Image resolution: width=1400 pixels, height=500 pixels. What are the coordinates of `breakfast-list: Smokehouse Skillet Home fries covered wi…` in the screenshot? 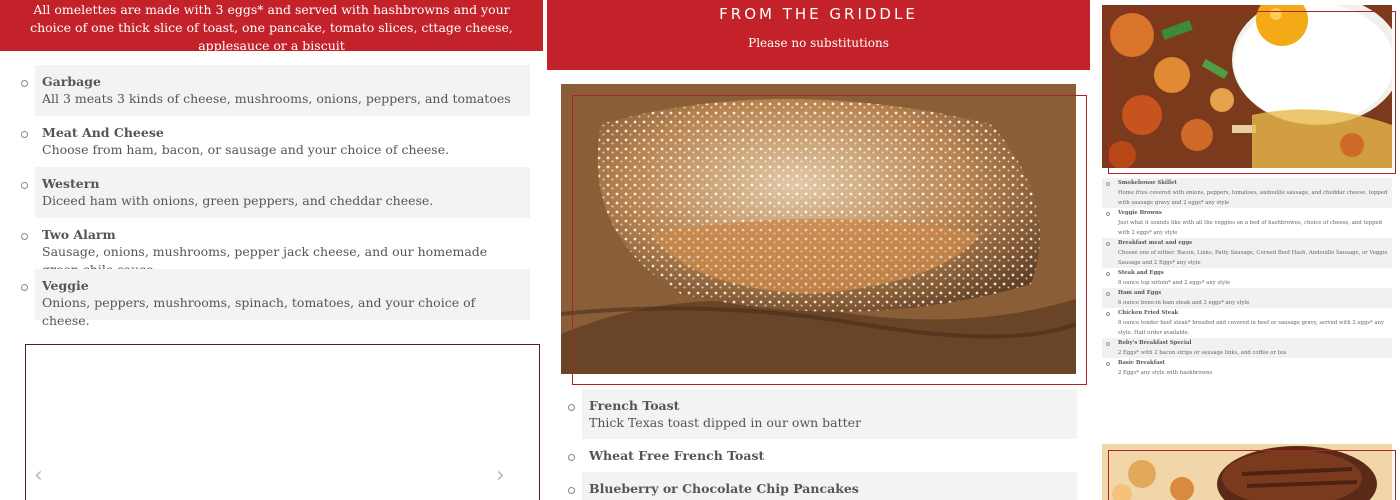 It's located at (1247, 278).